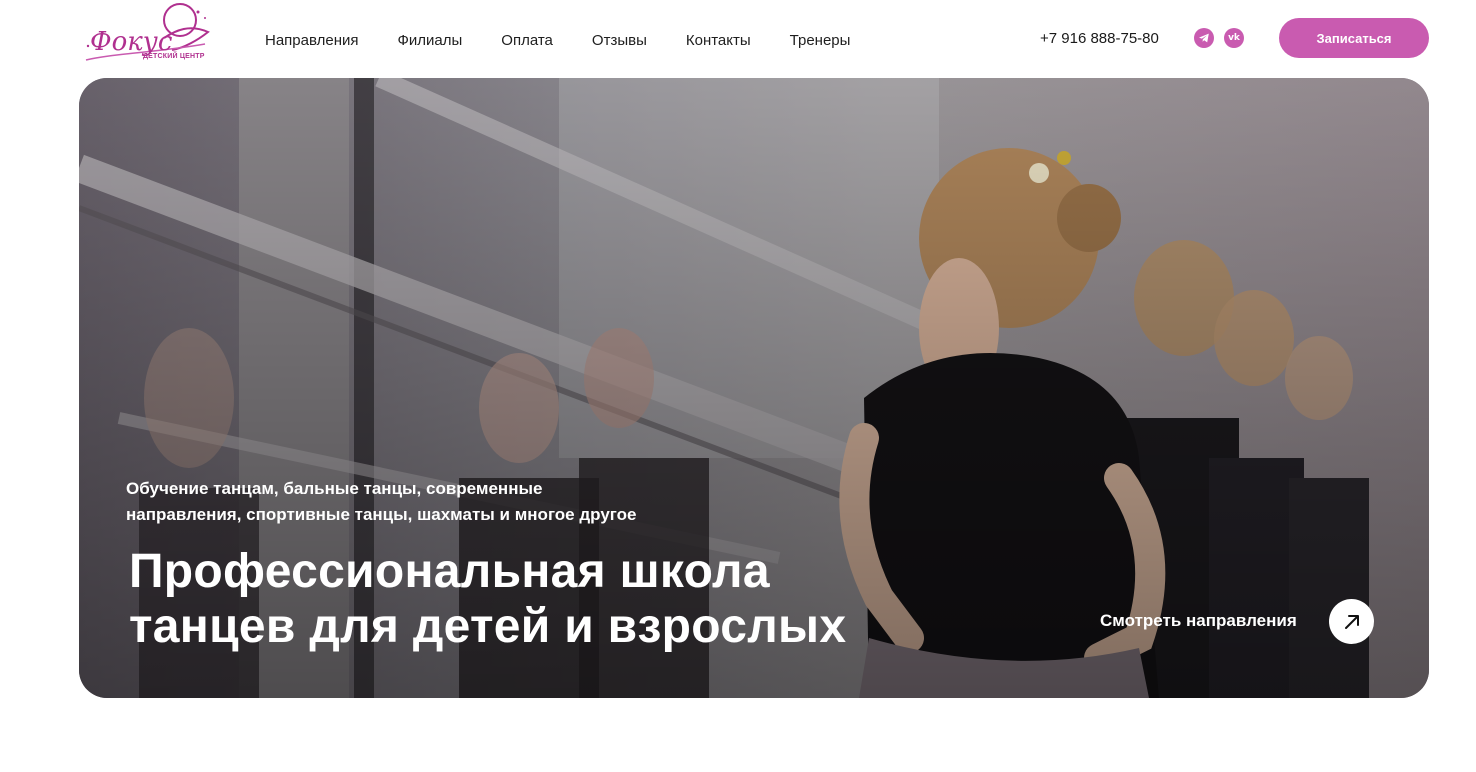 Image resolution: width=1476 pixels, height=772 pixels. Describe the element at coordinates (430, 40) in the screenshot. I see `nav-item-branches: Филиалы` at that location.